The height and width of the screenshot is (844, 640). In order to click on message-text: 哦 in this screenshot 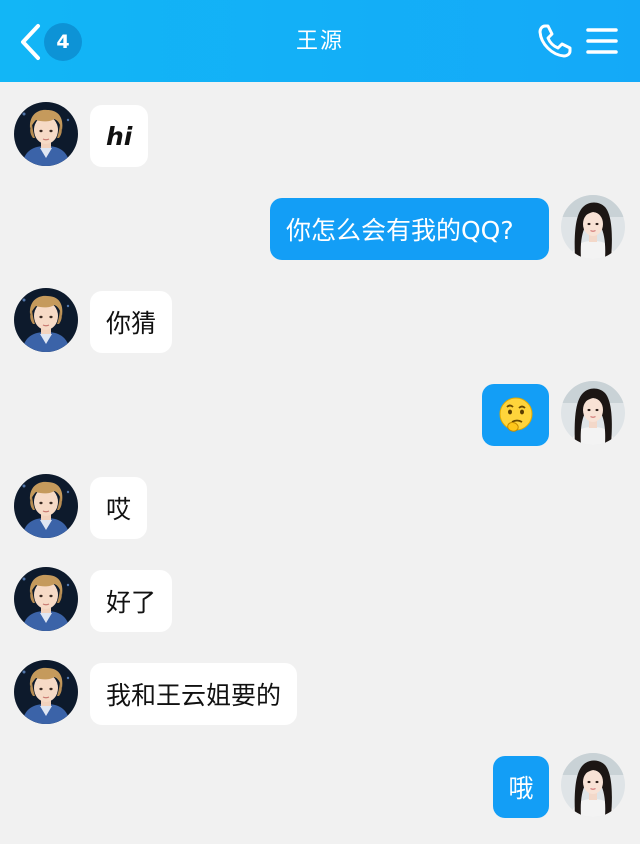, I will do `click(521, 788)`.